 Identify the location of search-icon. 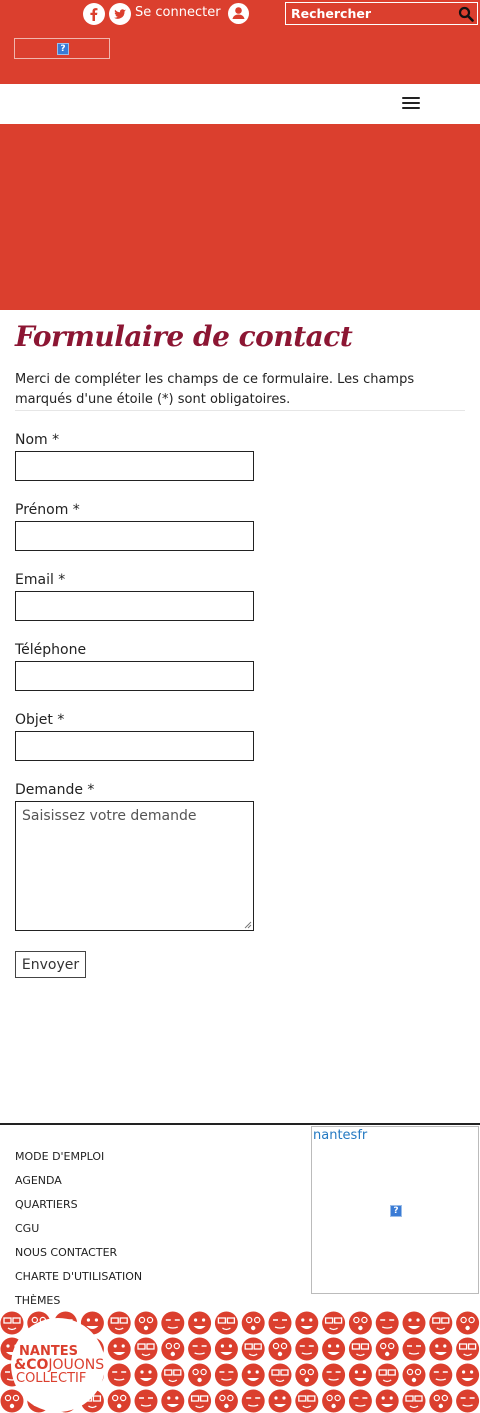
(466, 14).